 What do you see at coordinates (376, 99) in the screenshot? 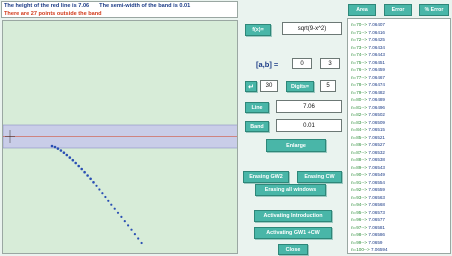
I see `list-item-value: 7.06489` at bounding box center [376, 99].